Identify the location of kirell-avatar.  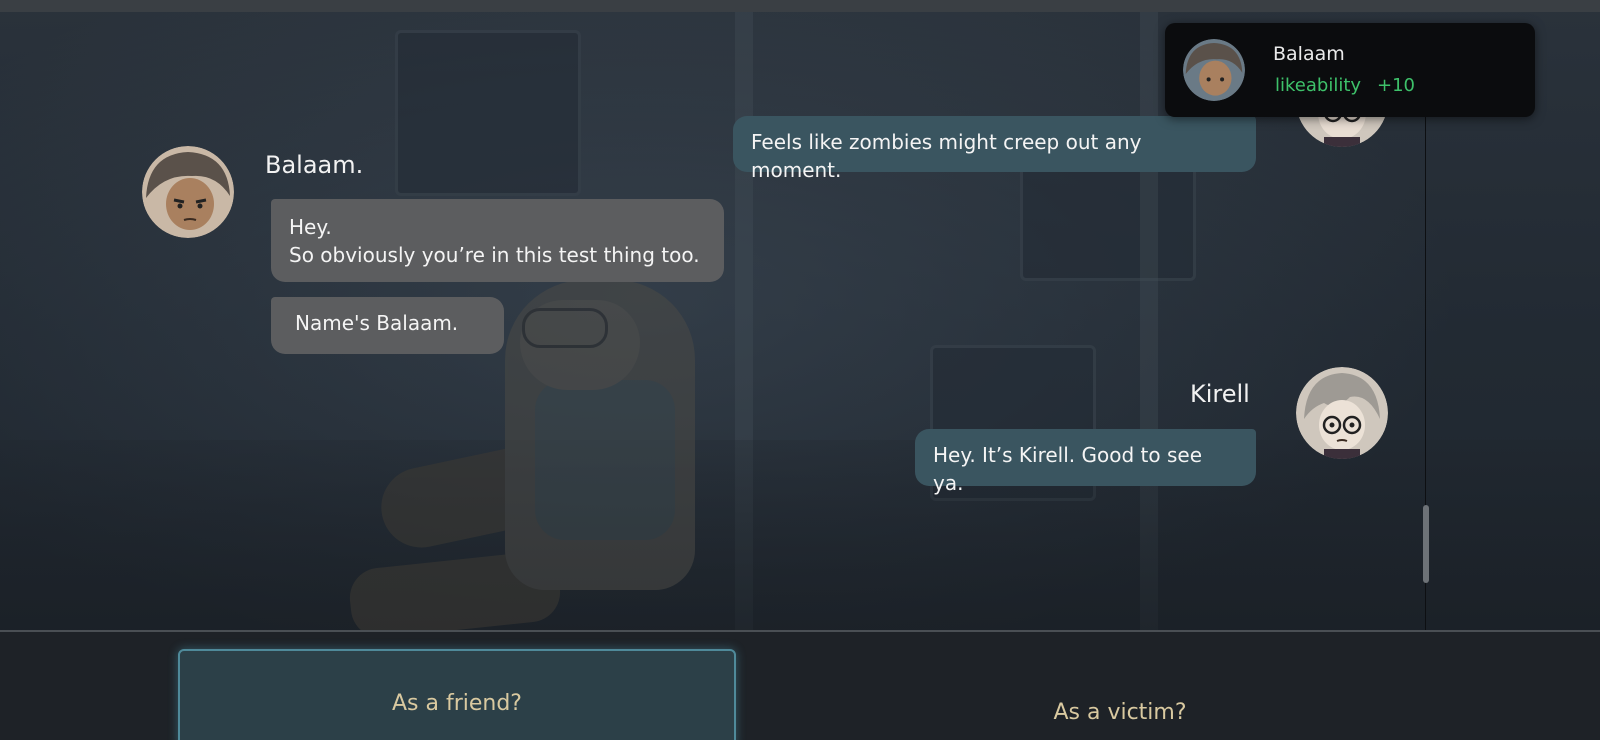
(1342, 413).